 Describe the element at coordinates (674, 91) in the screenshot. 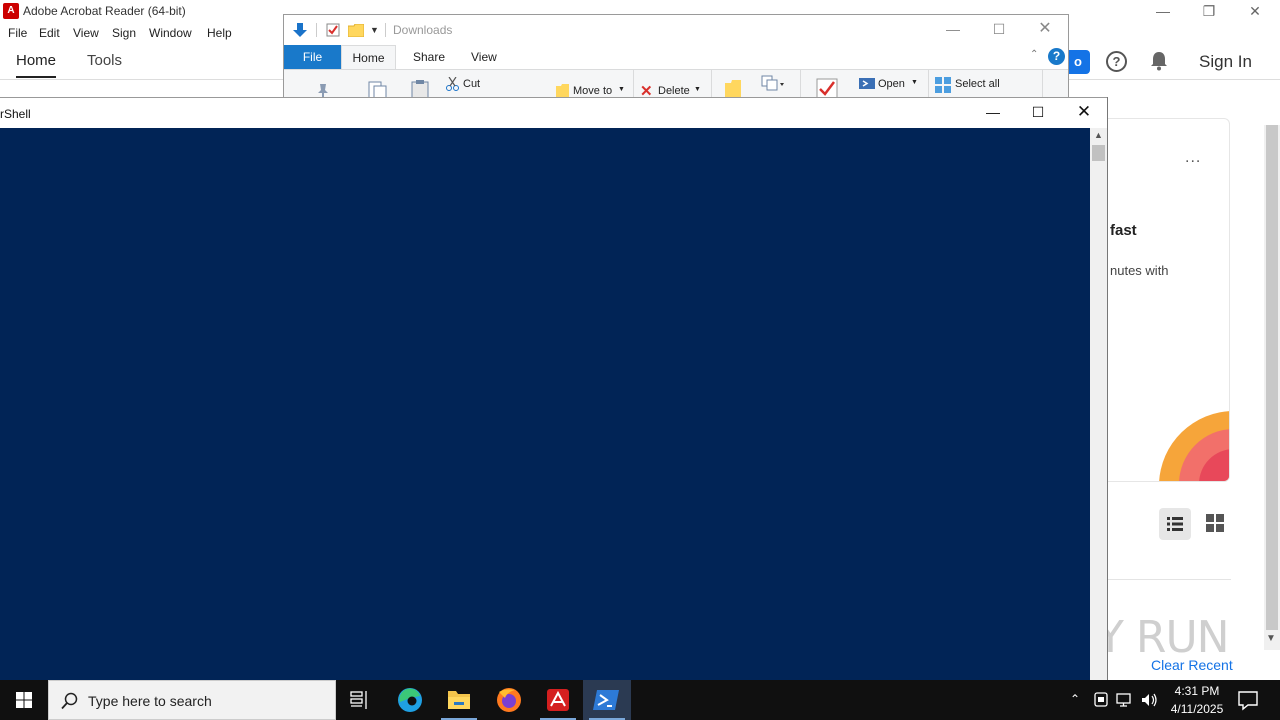

I see `delete-button: Delete` at that location.